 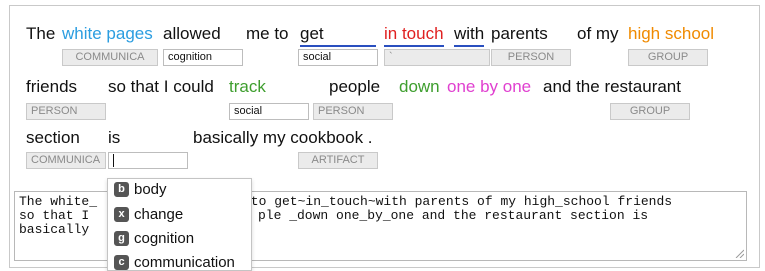 What do you see at coordinates (283, 137) in the screenshot?
I see `word-basically-my-cookbook: basically my cookbook .` at bounding box center [283, 137].